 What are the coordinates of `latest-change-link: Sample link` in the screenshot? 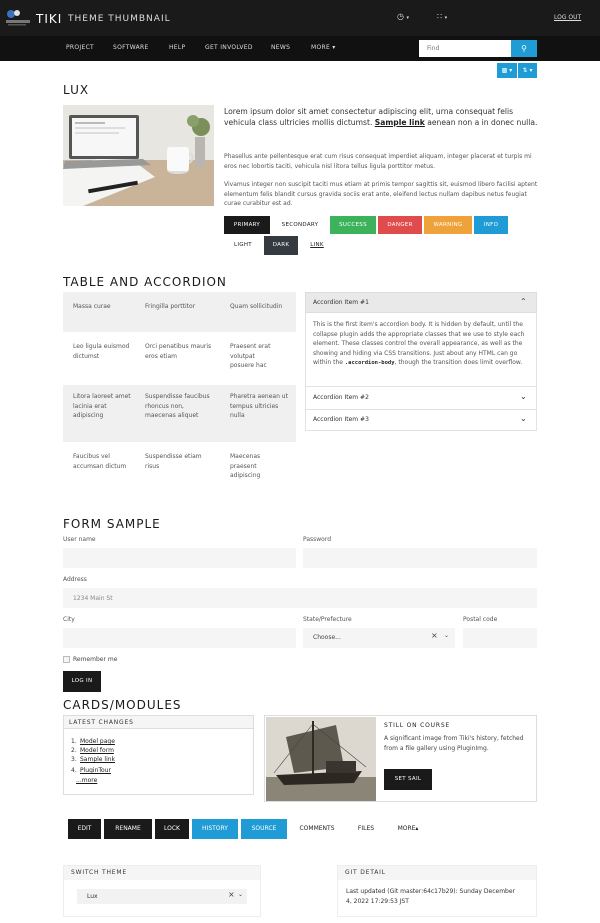 It's located at (97, 759).